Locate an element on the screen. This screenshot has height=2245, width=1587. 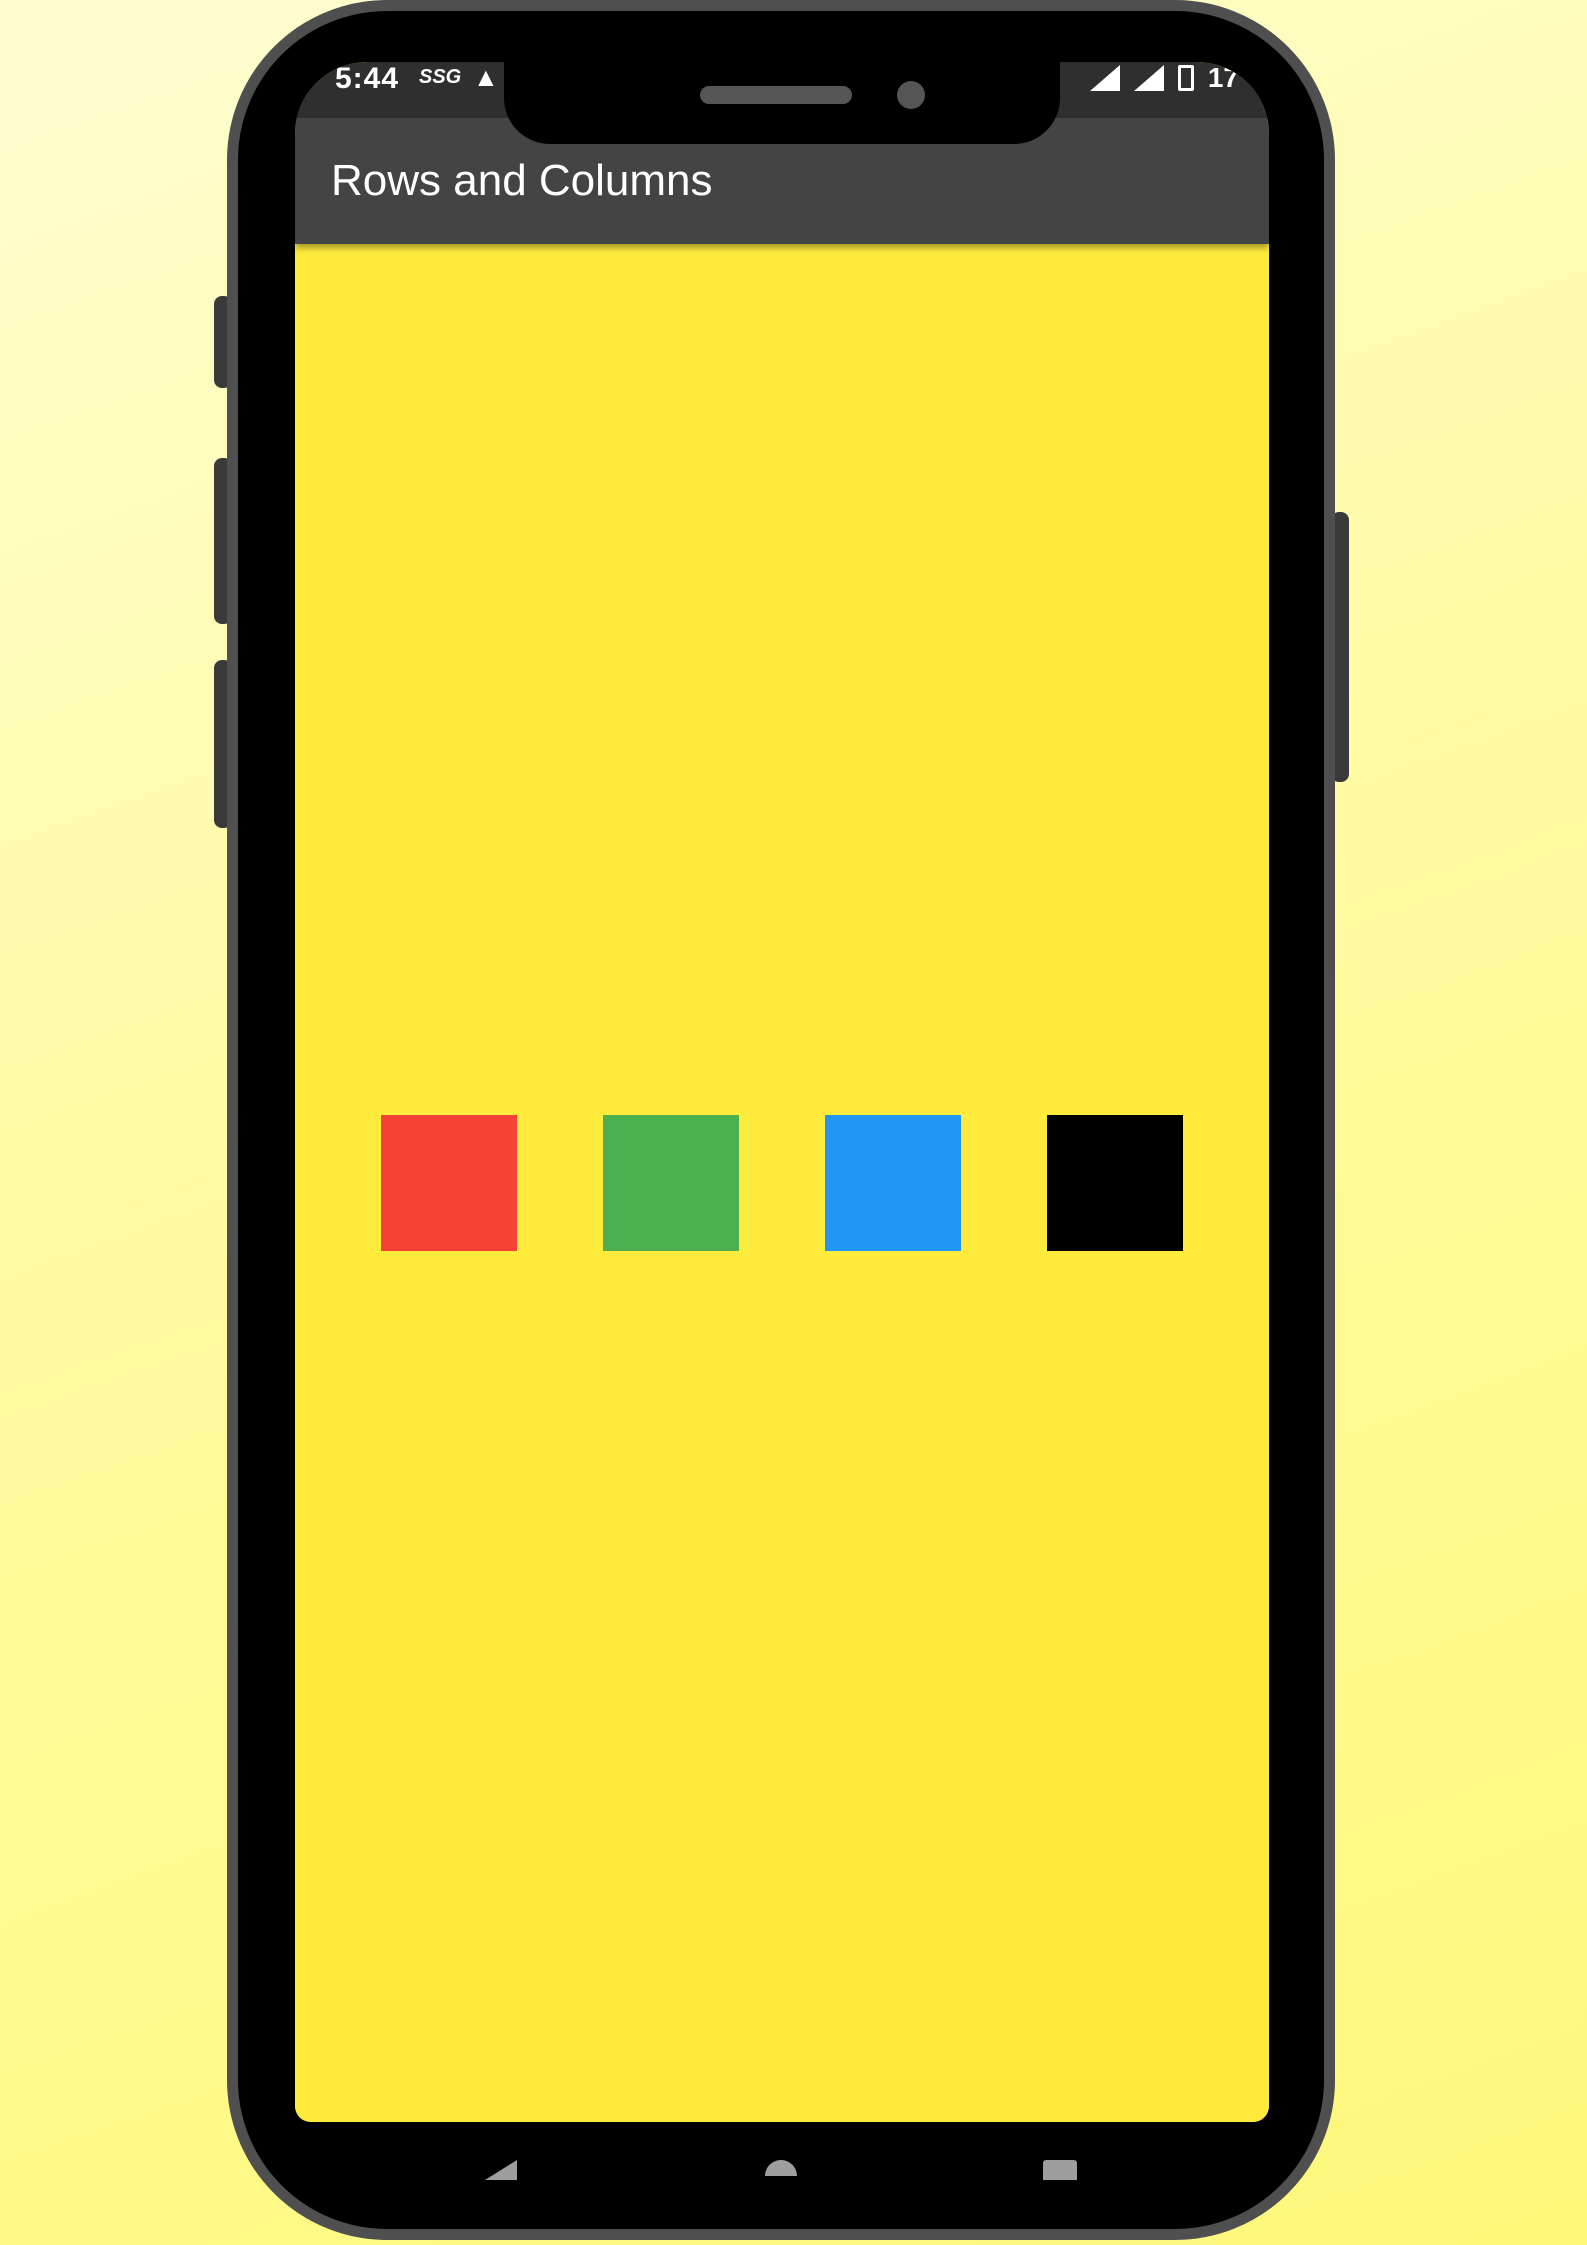
page-title: Rows and Columns is located at coordinates (522, 180).